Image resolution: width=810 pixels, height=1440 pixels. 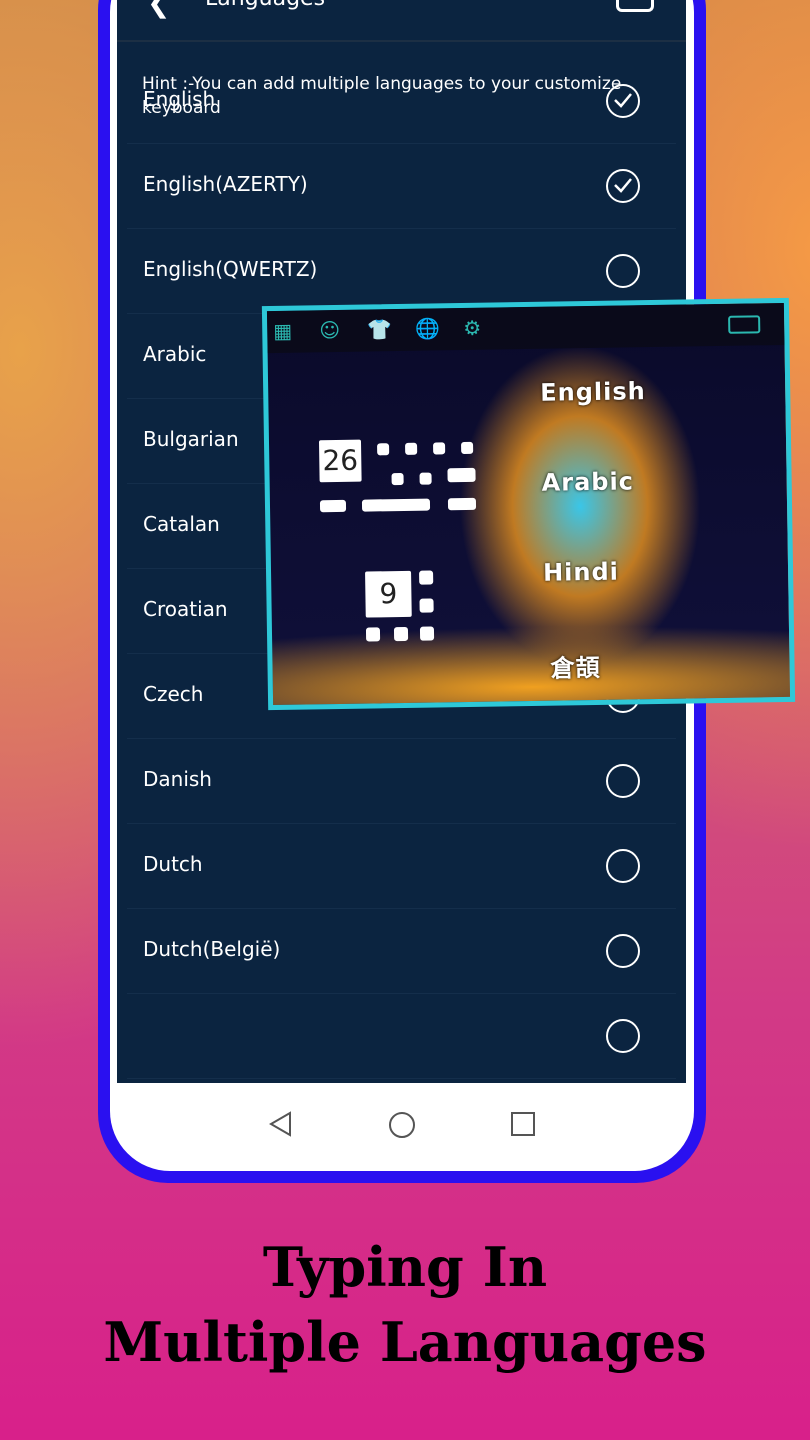 I want to click on system-nav-bar, so click(x=402, y=1125).